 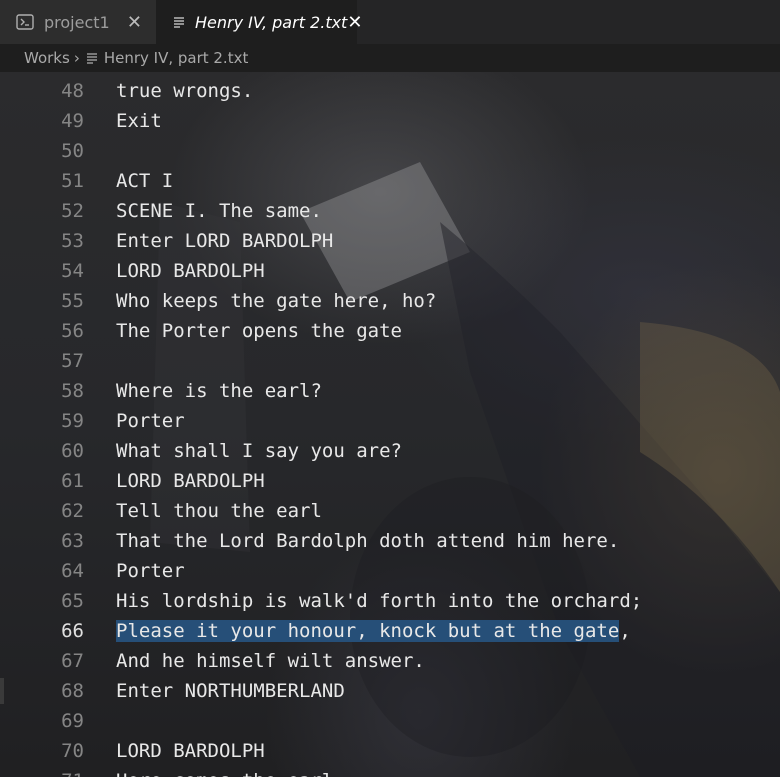 What do you see at coordinates (72, 661) in the screenshot?
I see `line-number: 67` at bounding box center [72, 661].